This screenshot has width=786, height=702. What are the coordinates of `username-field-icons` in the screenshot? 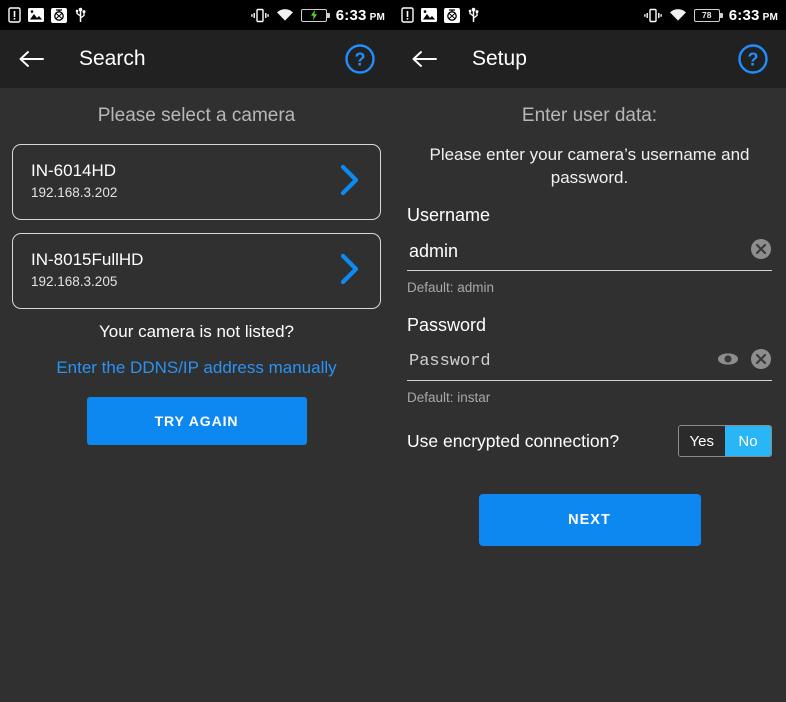 It's located at (761, 253).